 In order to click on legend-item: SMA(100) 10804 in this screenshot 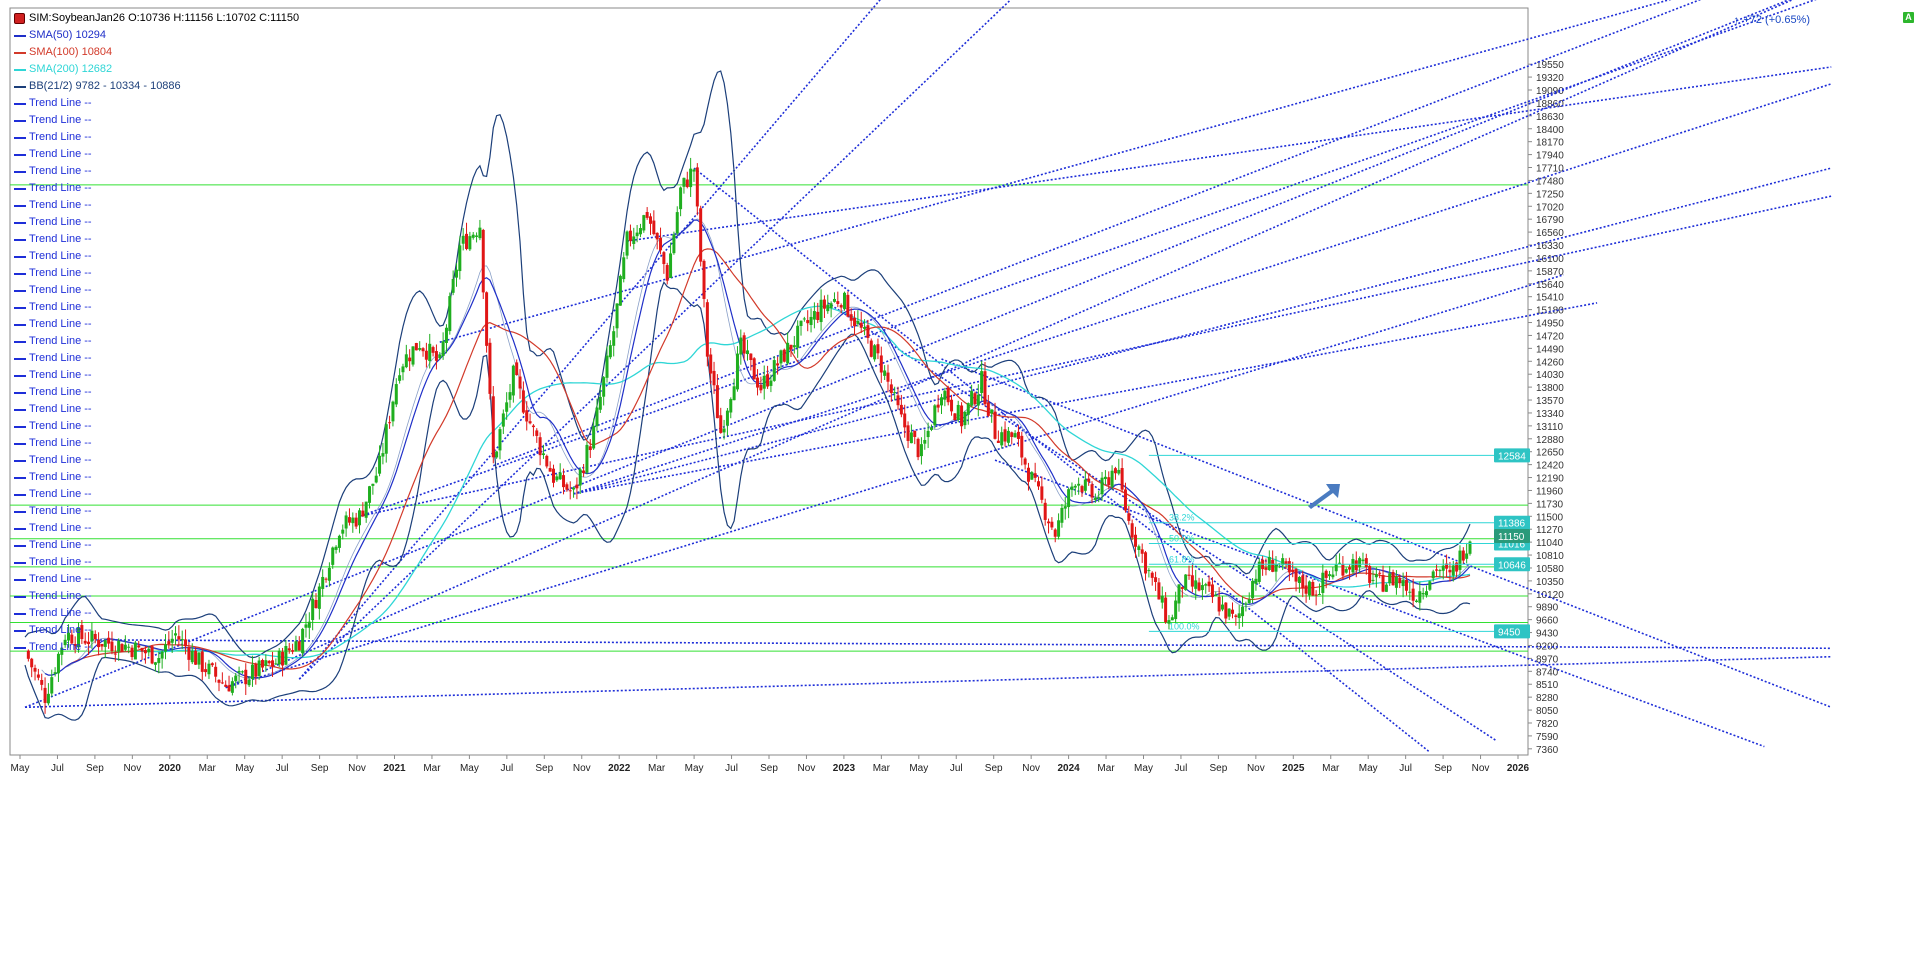, I will do `click(156, 52)`.